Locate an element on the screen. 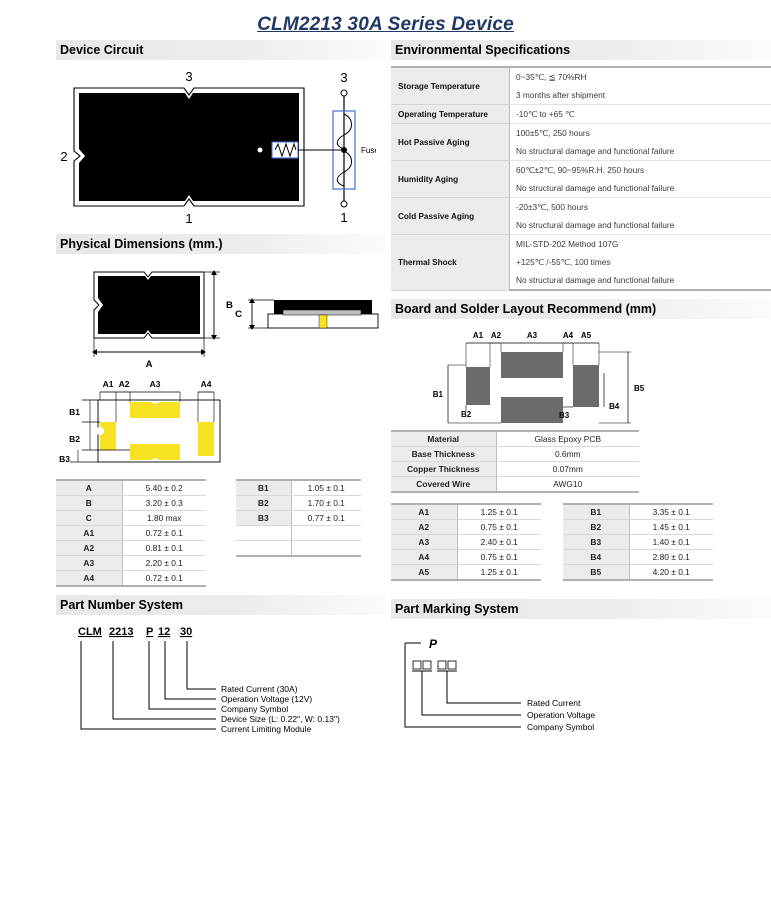 This screenshot has width=771, height=898. material-value: Glass Epoxy PCB is located at coordinates (567, 438).